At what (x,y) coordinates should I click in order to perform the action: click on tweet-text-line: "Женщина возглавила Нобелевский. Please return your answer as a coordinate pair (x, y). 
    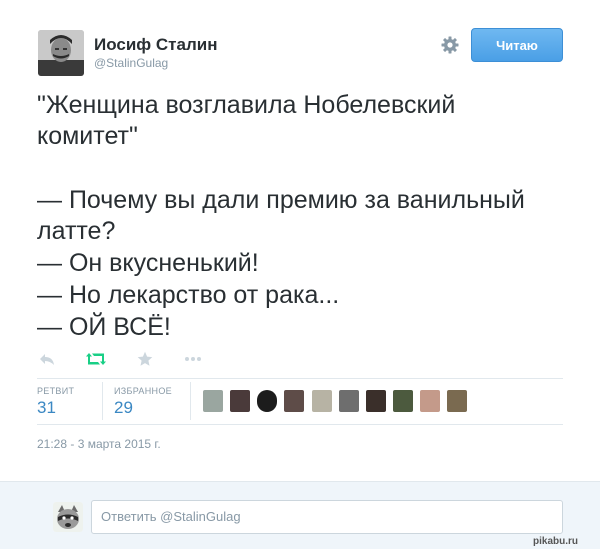
    Looking at the image, I should click on (246, 105).